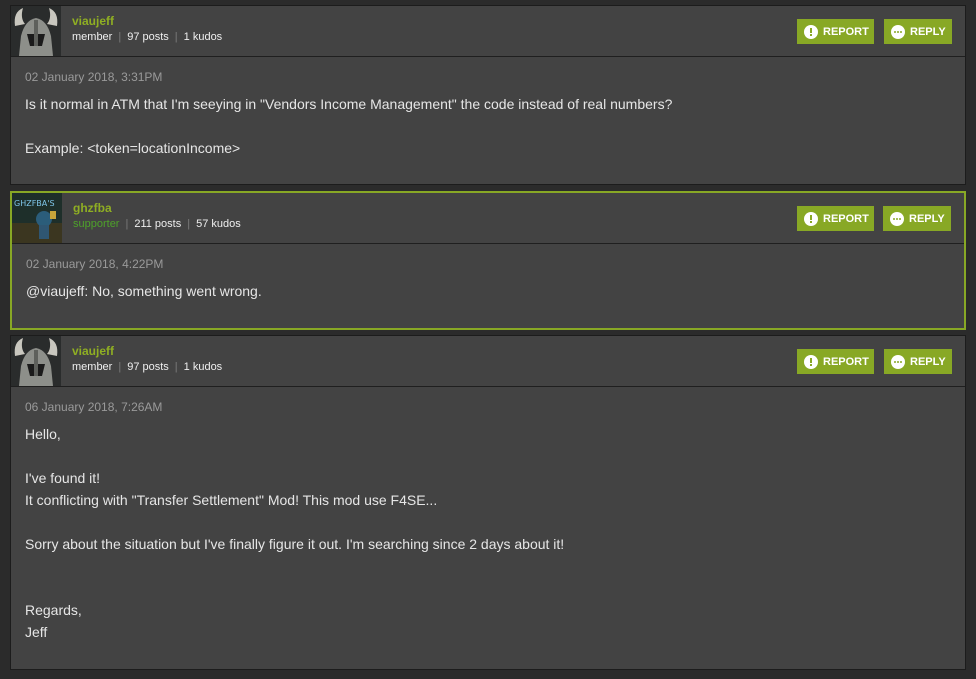  What do you see at coordinates (92, 208) in the screenshot?
I see `username: ghzfba` at bounding box center [92, 208].